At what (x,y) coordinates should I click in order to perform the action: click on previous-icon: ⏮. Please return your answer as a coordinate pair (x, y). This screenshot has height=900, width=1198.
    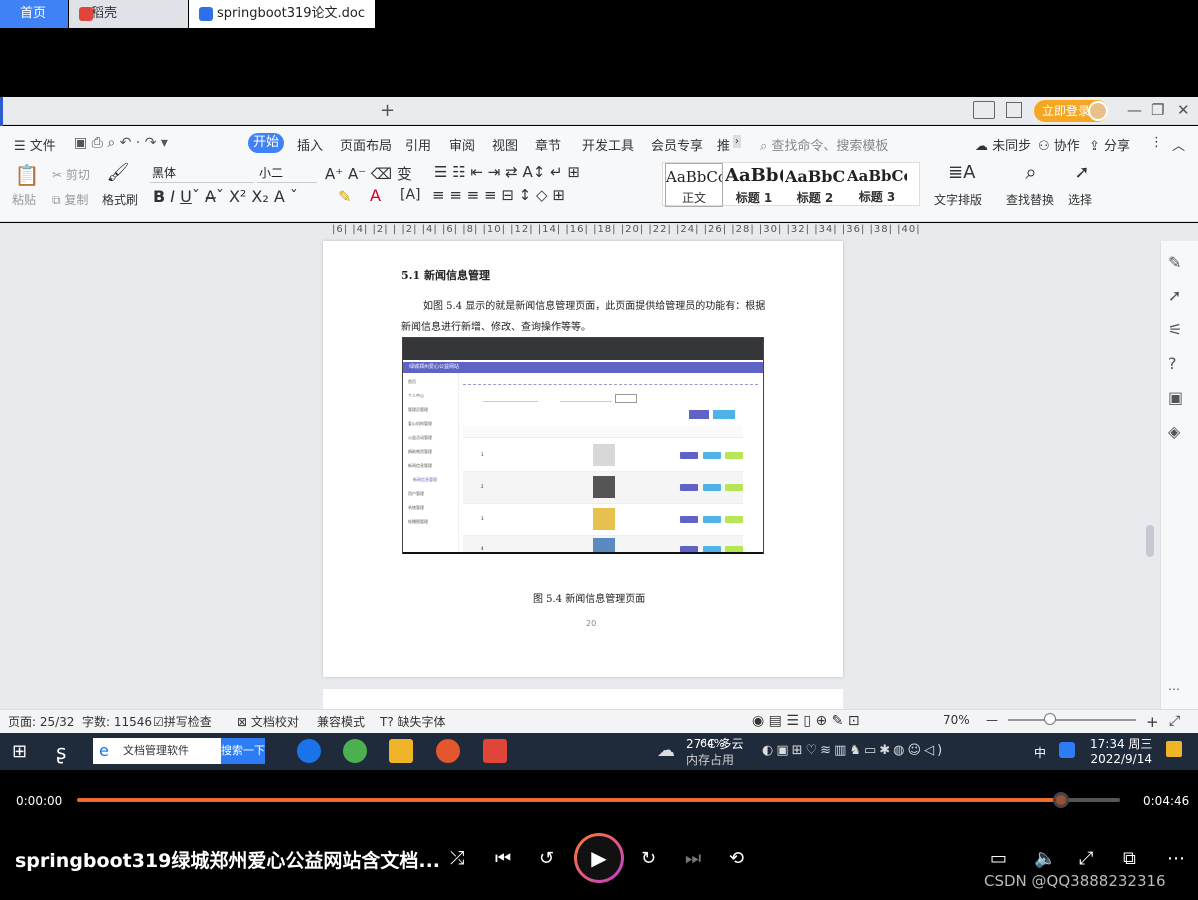
    Looking at the image, I should click on (503, 858).